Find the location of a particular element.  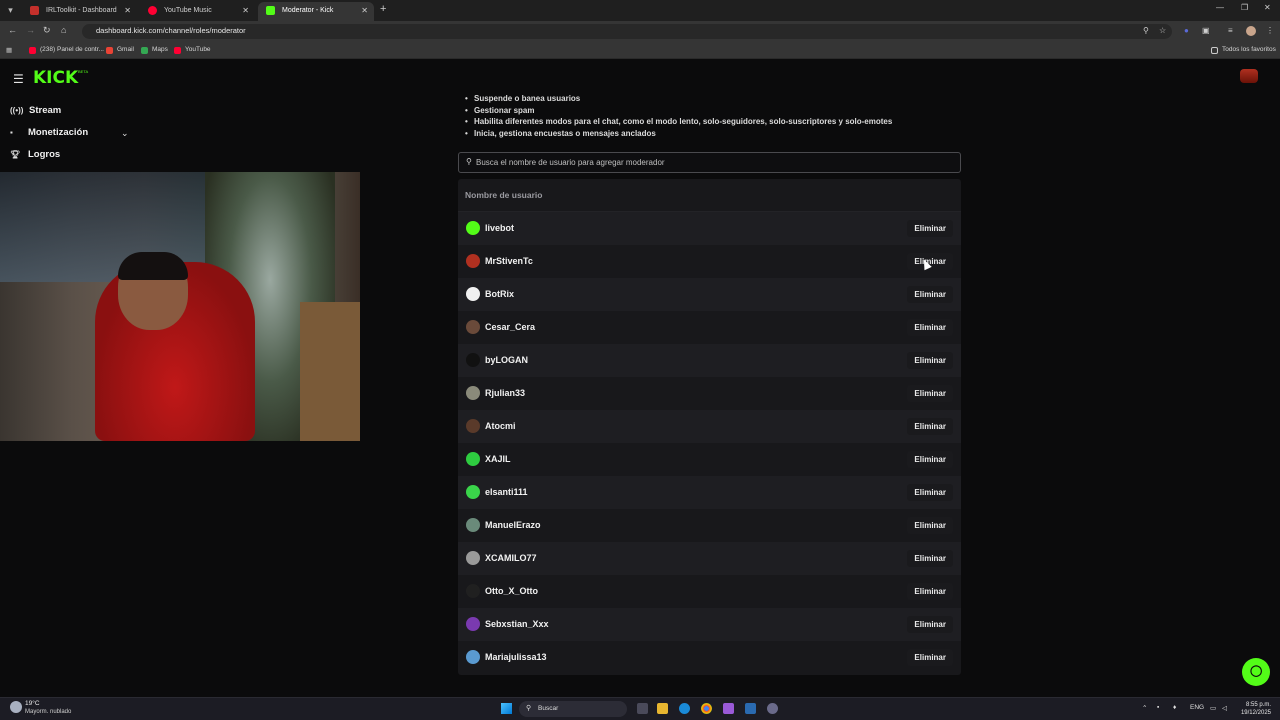

moderator-username: Cesar_Cera is located at coordinates (510, 327).